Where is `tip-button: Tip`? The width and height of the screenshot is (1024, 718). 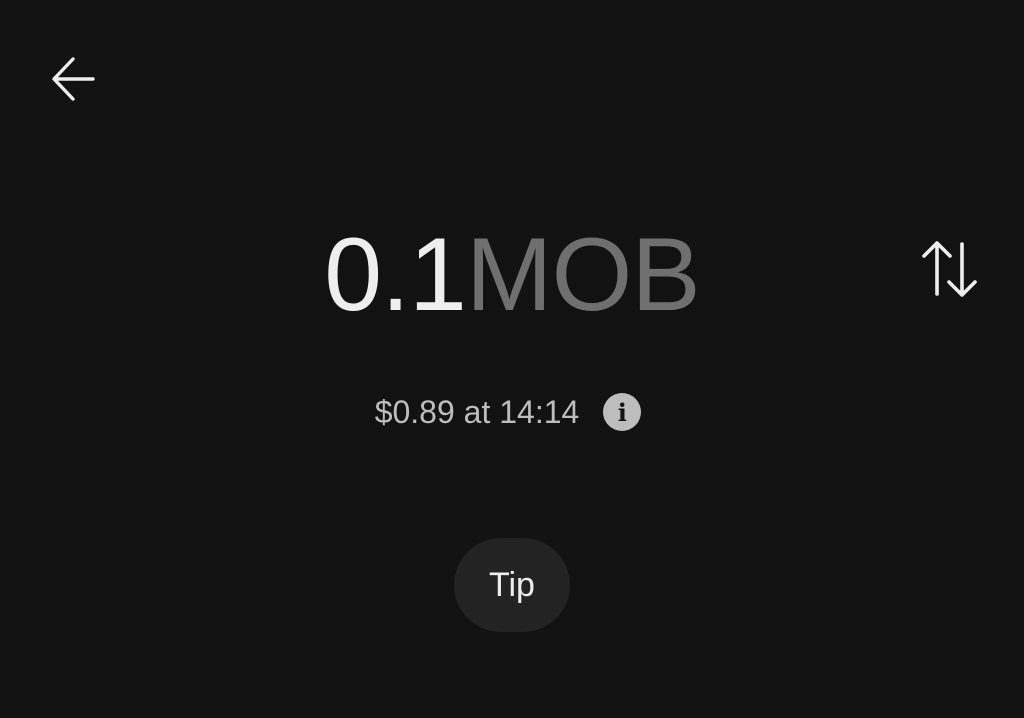 tip-button: Tip is located at coordinates (512, 585).